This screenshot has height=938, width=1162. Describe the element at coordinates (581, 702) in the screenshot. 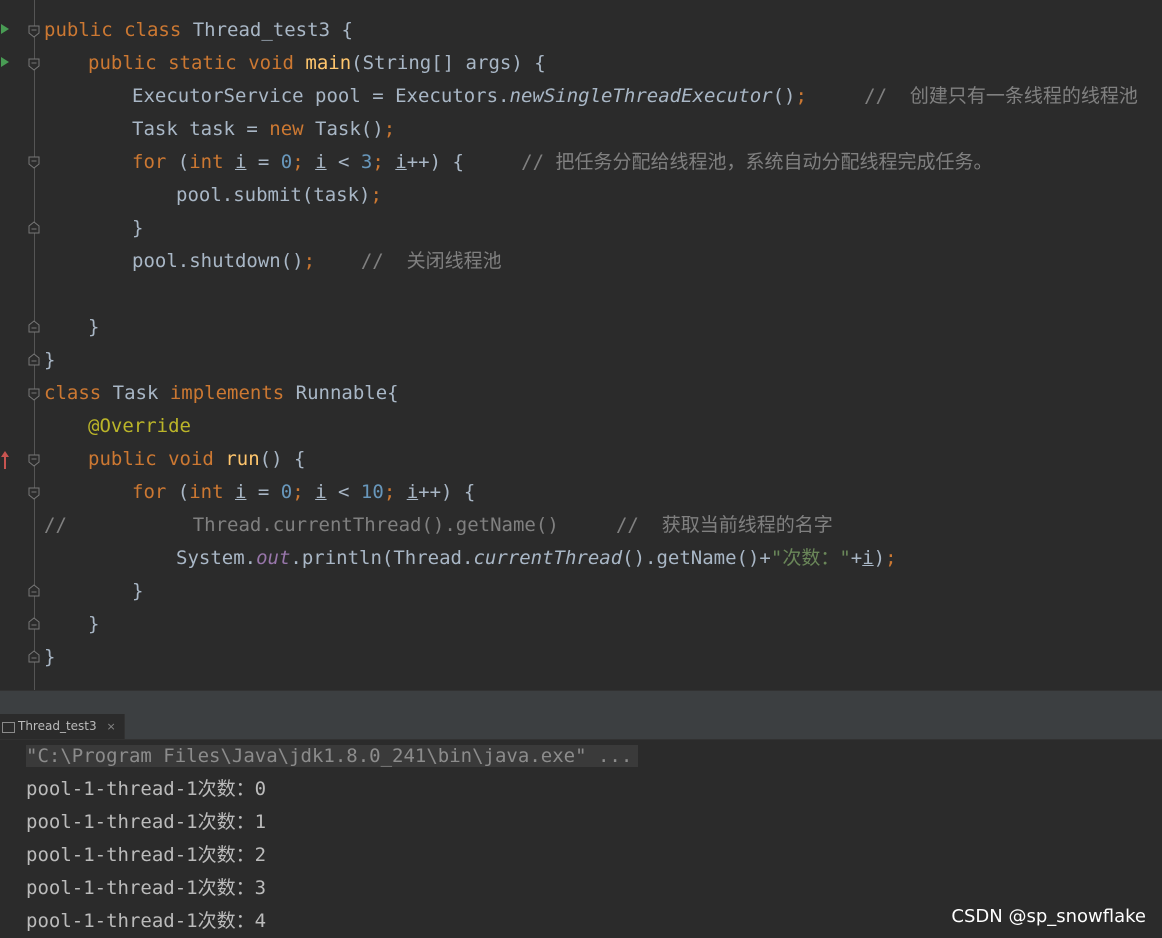

I see `tool-window-header` at that location.